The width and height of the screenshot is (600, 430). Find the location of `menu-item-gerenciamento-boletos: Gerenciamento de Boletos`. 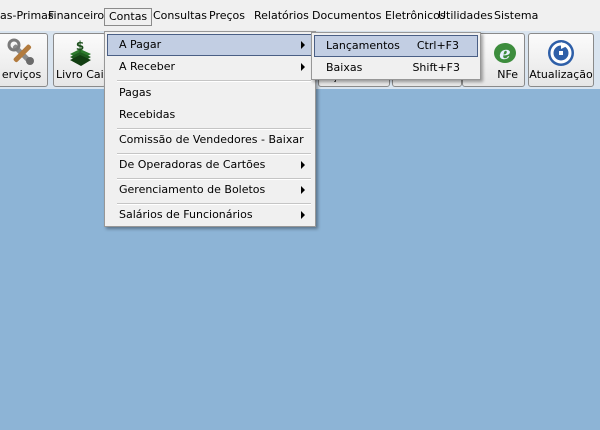

menu-item-gerenciamento-boletos: Gerenciamento de Boletos is located at coordinates (210, 190).